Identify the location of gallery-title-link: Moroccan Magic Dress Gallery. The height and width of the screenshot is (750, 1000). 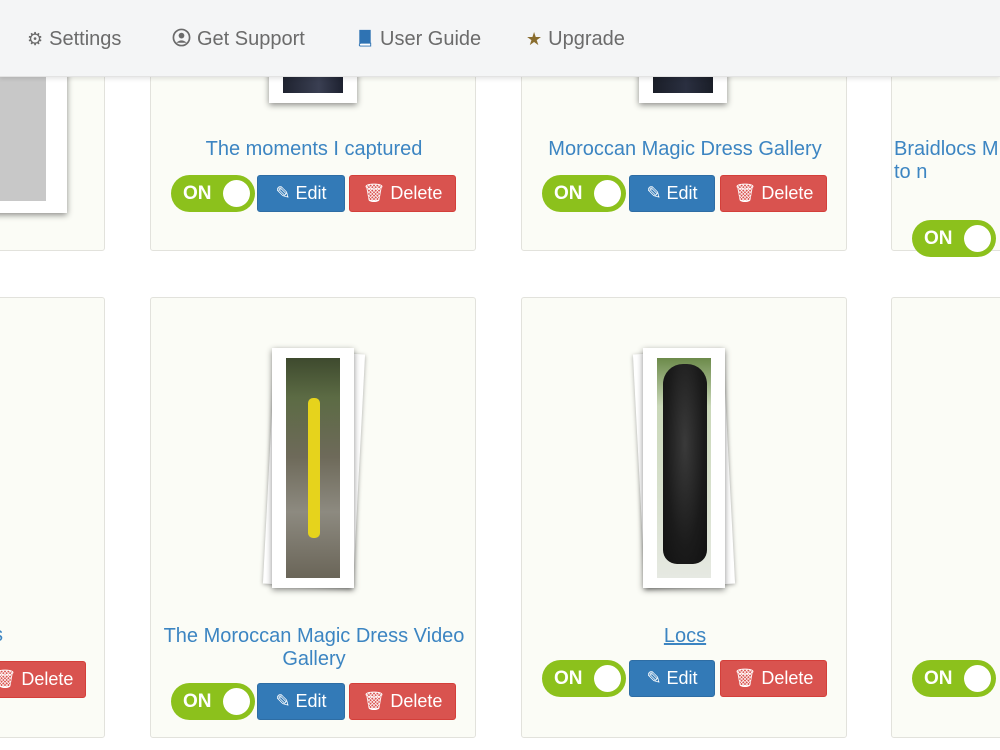
(685, 149).